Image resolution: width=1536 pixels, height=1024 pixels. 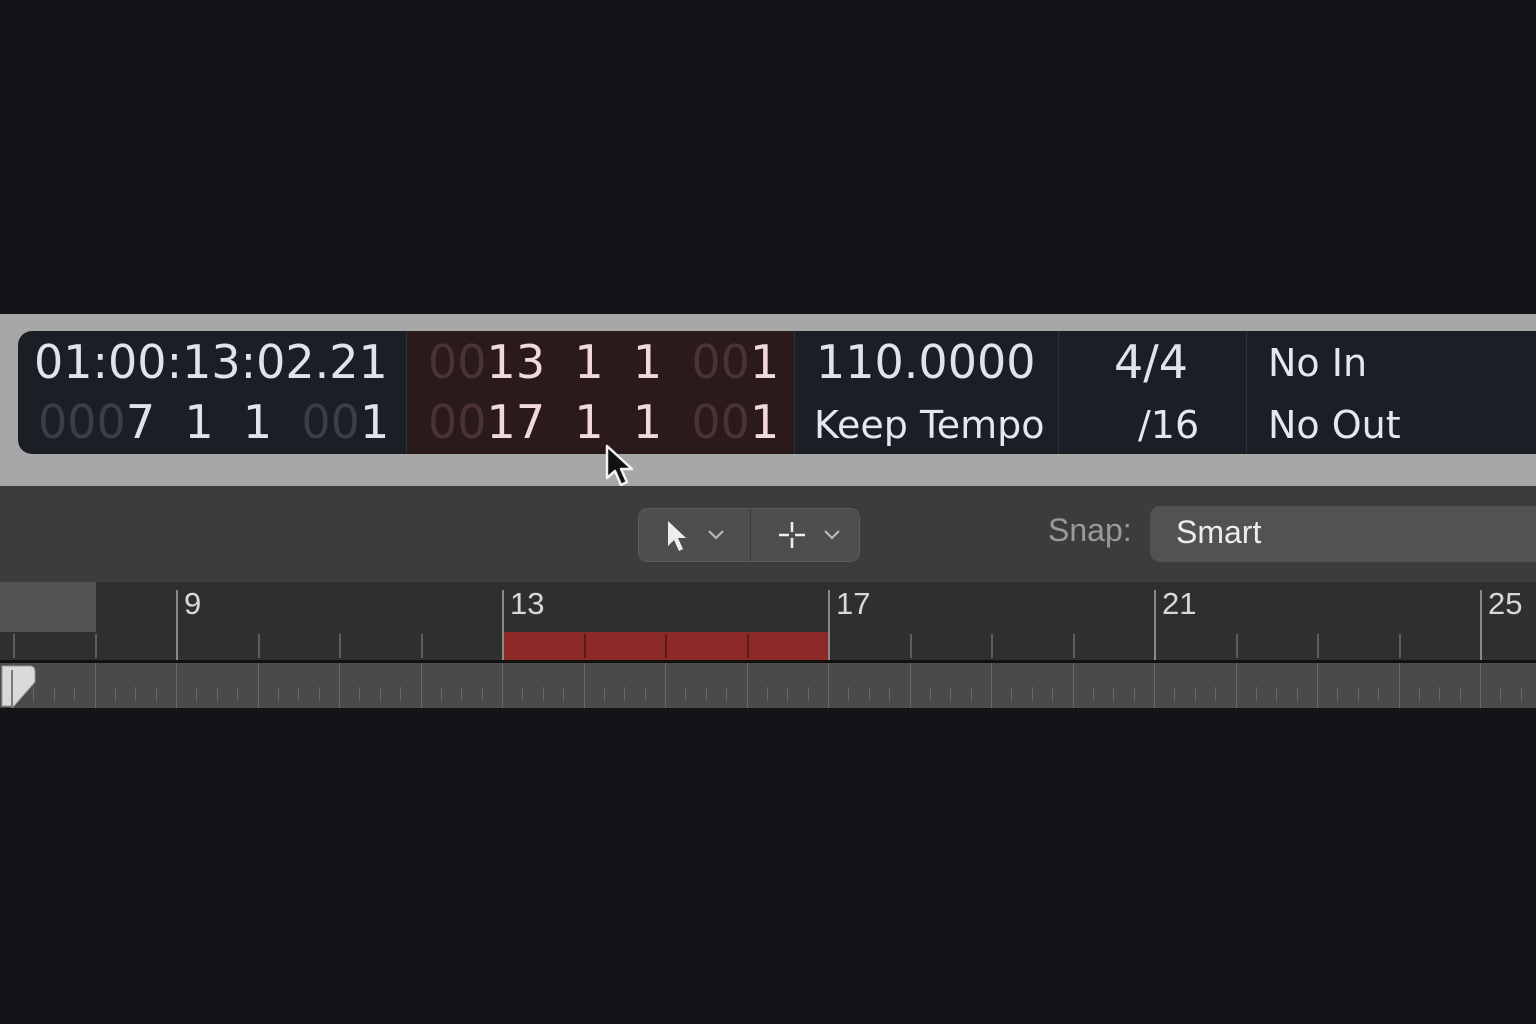 What do you see at coordinates (82, 422) in the screenshot?
I see `position-dim-digits: 000` at bounding box center [82, 422].